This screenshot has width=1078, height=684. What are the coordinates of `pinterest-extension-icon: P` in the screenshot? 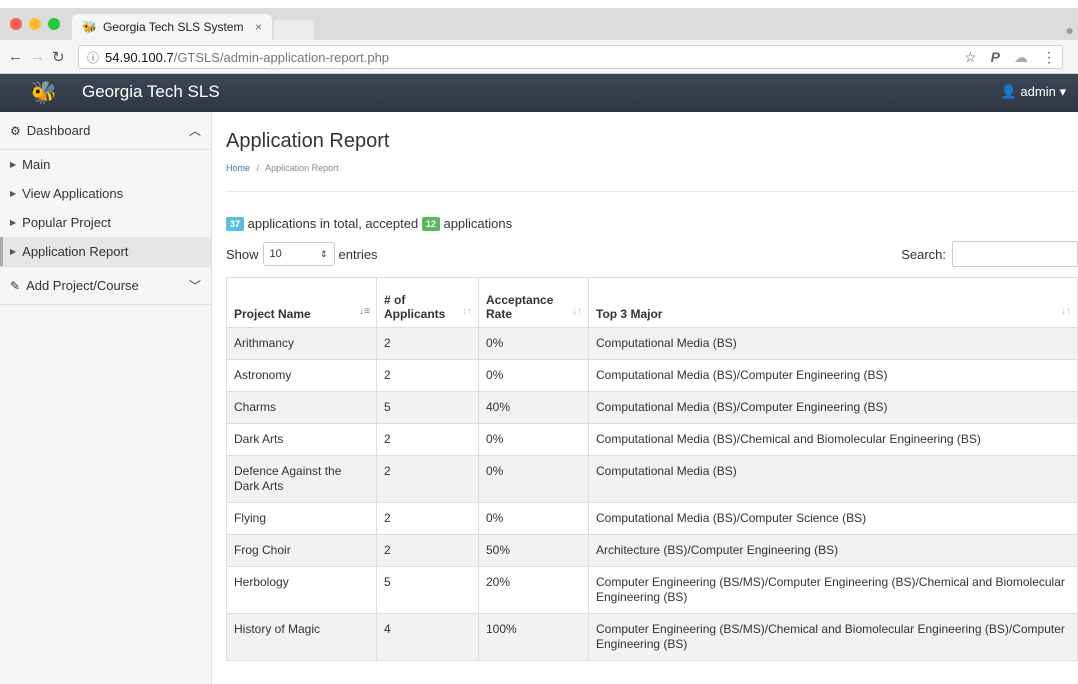 It's located at (995, 57).